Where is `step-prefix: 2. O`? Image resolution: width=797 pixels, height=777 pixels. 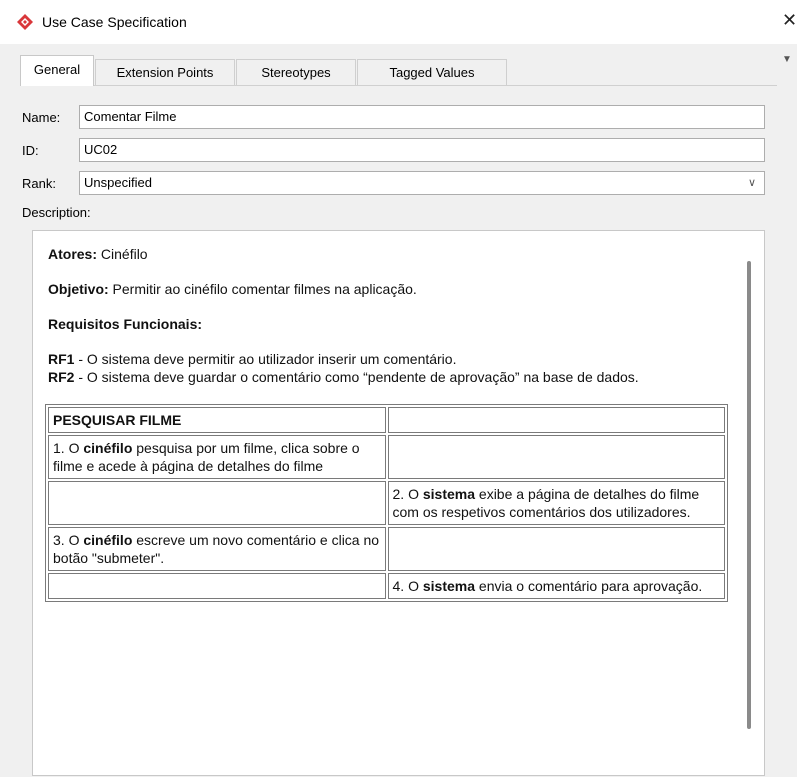 step-prefix: 2. O is located at coordinates (407, 494).